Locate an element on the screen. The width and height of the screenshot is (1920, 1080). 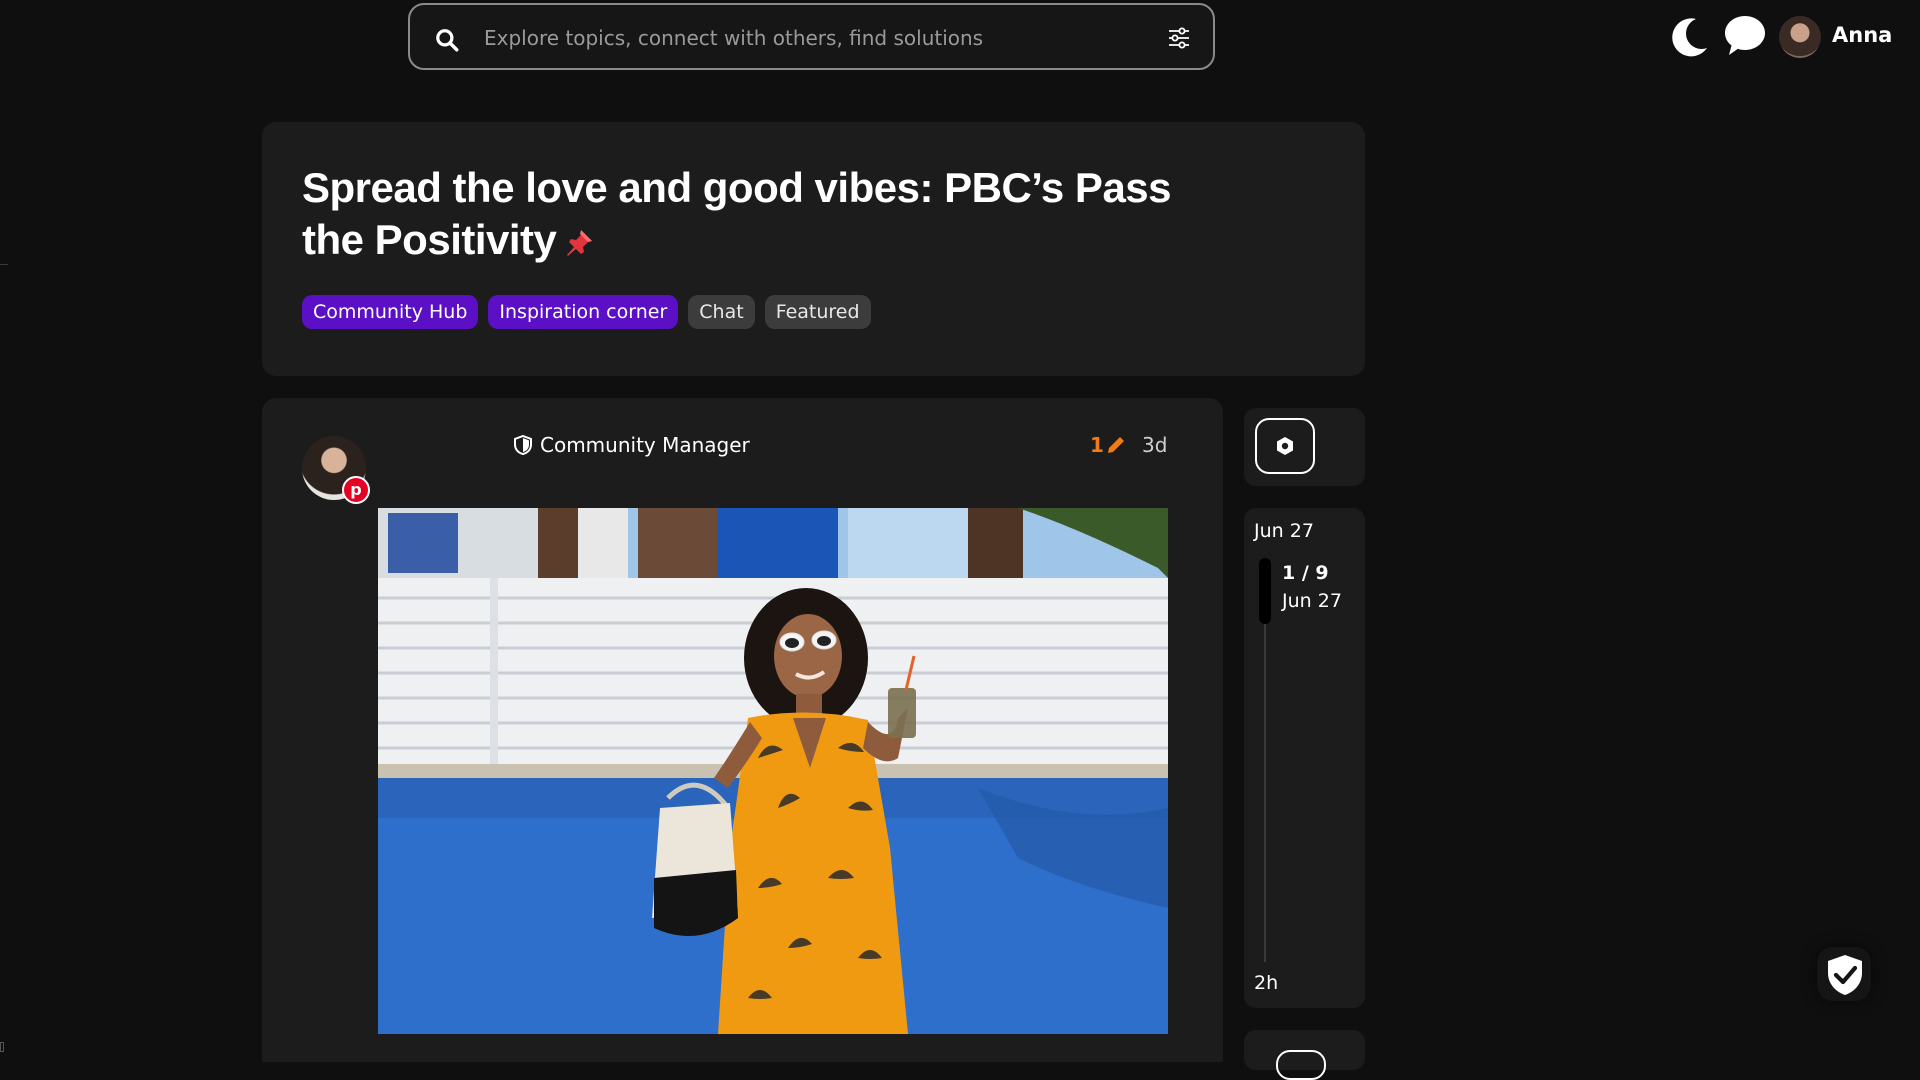
author-role: Community Manager is located at coordinates (632, 445).